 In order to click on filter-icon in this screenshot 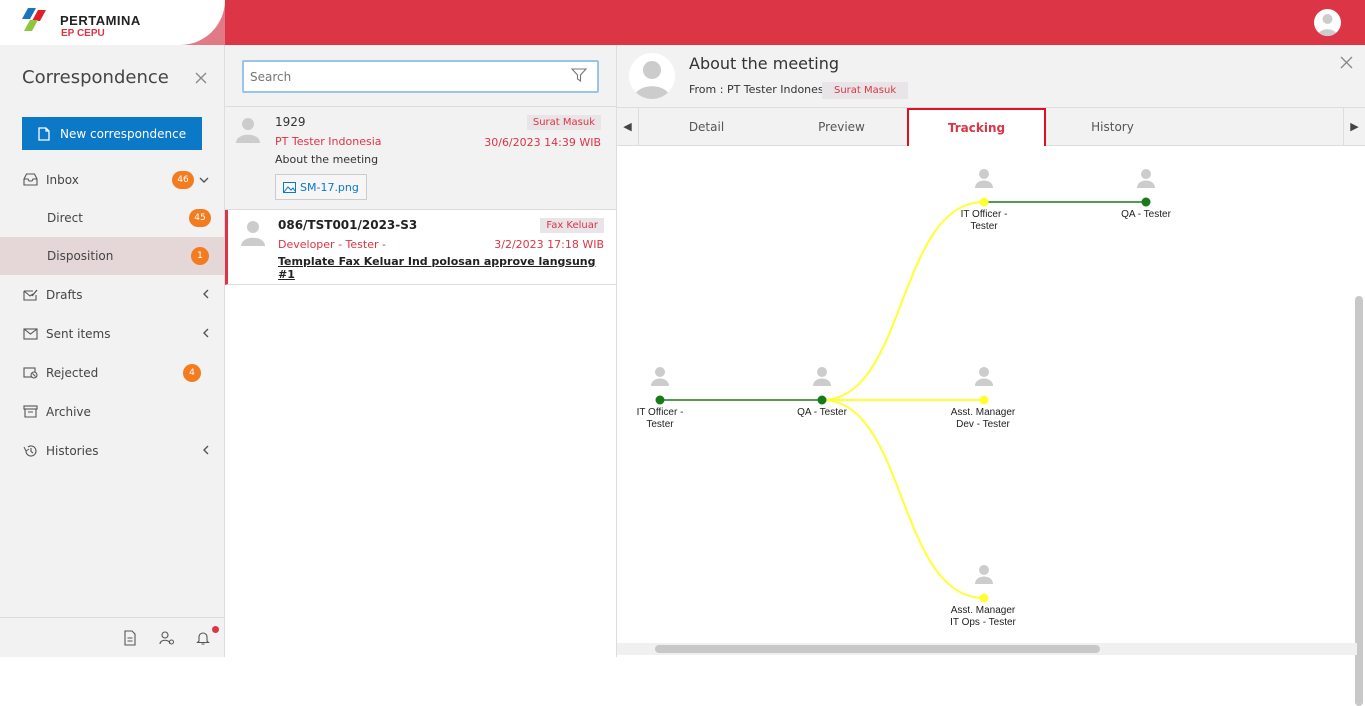, I will do `click(579, 76)`.